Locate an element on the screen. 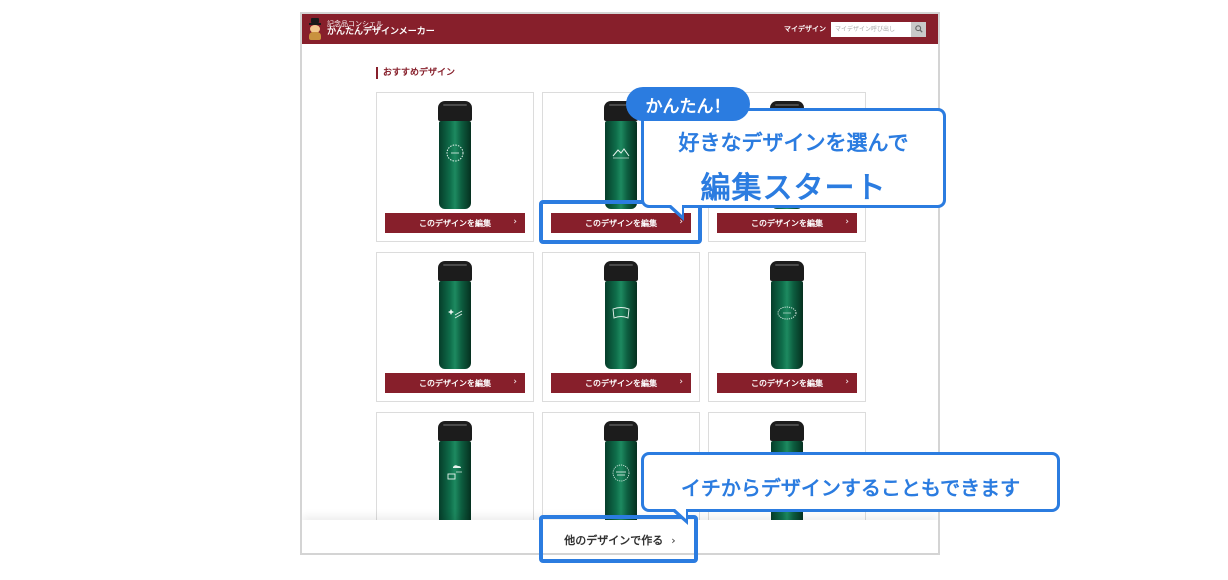  easy-tag: かんたん！ is located at coordinates (688, 104).